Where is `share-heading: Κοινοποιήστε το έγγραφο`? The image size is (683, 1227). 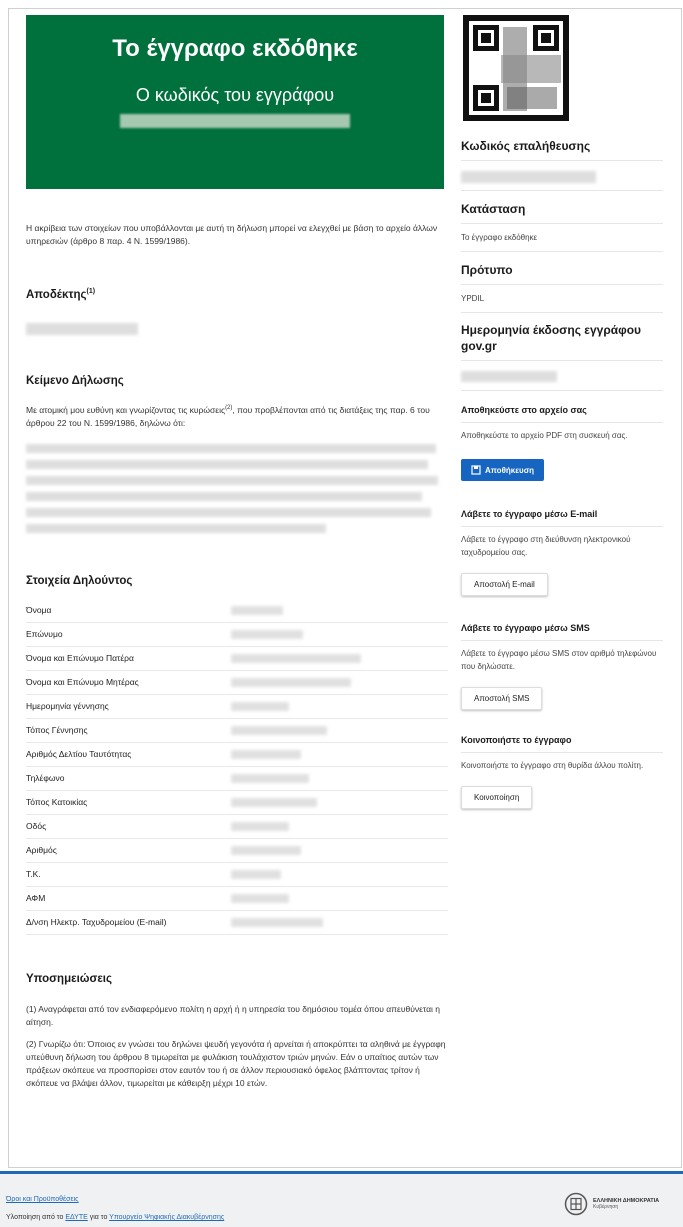 share-heading: Κοινοποιήστε το έγγραφο is located at coordinates (516, 740).